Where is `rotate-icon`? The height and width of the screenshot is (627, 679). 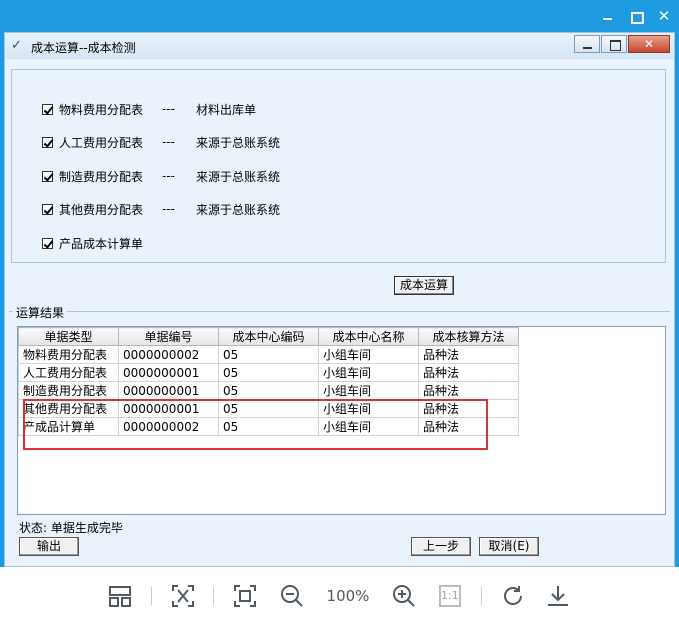 rotate-icon is located at coordinates (513, 596).